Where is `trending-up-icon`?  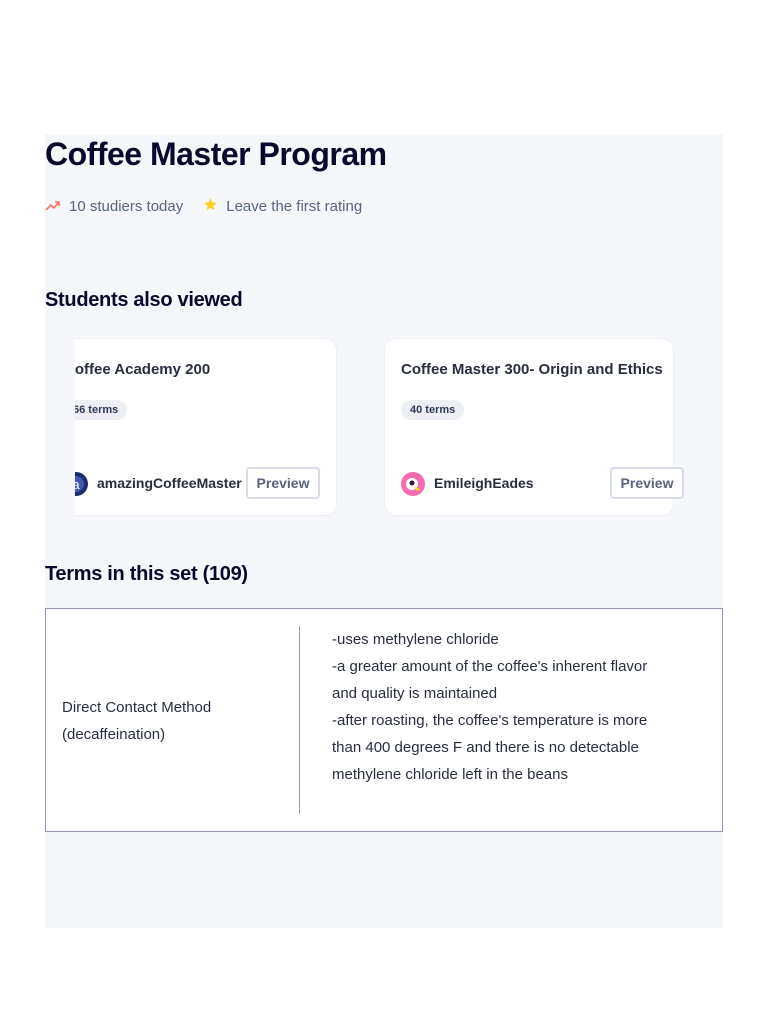 trending-up-icon is located at coordinates (53, 206).